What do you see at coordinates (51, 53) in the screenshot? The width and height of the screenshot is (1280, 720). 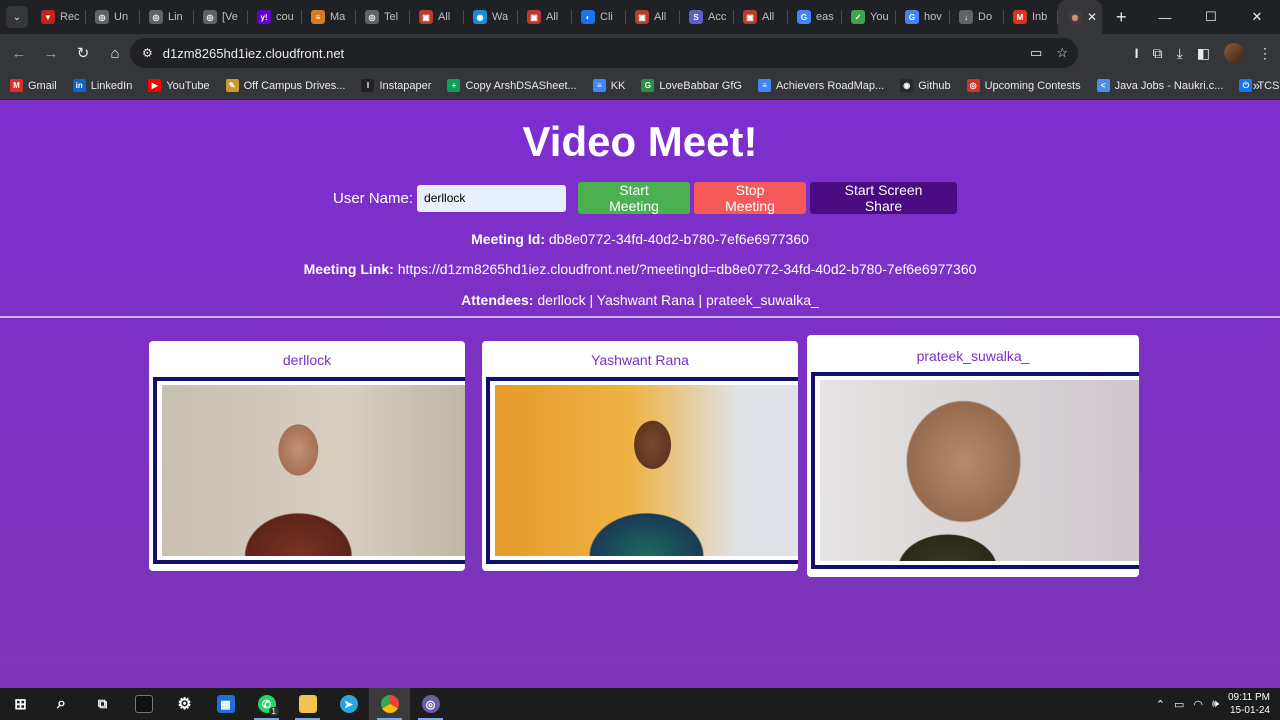 I see `forward-arrow-icon: →` at bounding box center [51, 53].